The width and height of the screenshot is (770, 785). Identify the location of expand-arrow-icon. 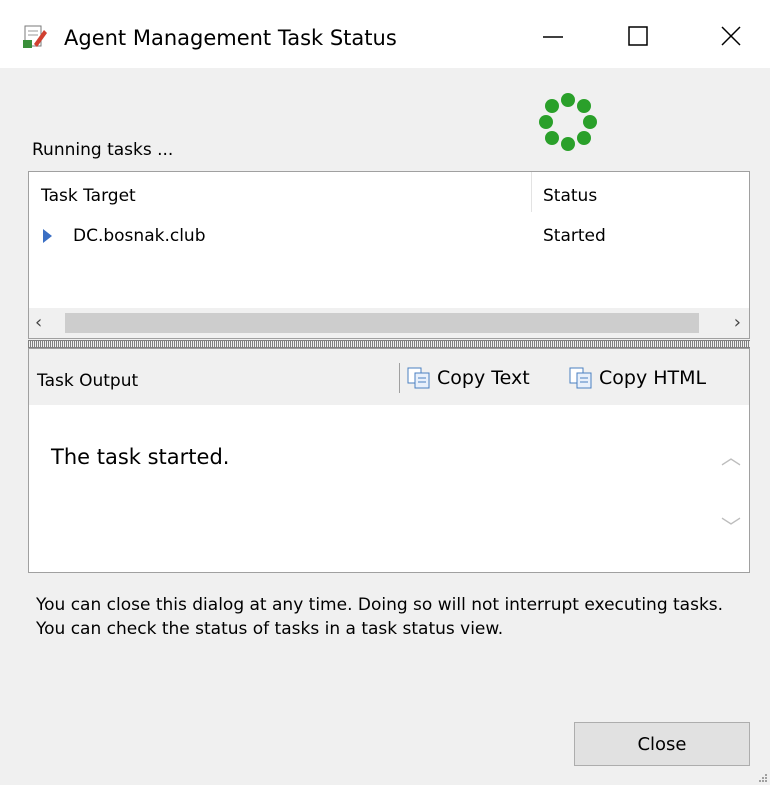
(47, 236).